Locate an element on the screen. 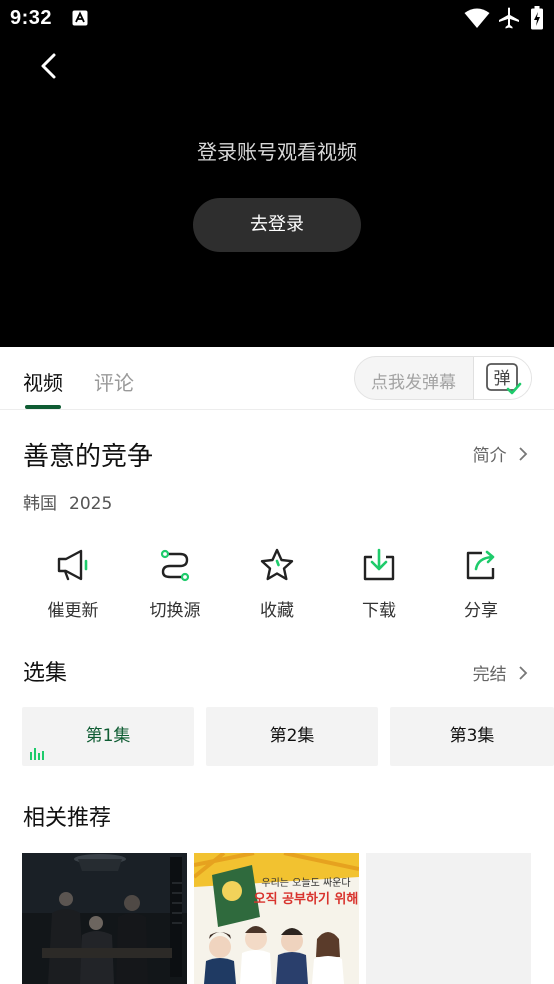 Image resolution: width=554 pixels, height=984 pixels. action-label: 切换源 is located at coordinates (175, 611).